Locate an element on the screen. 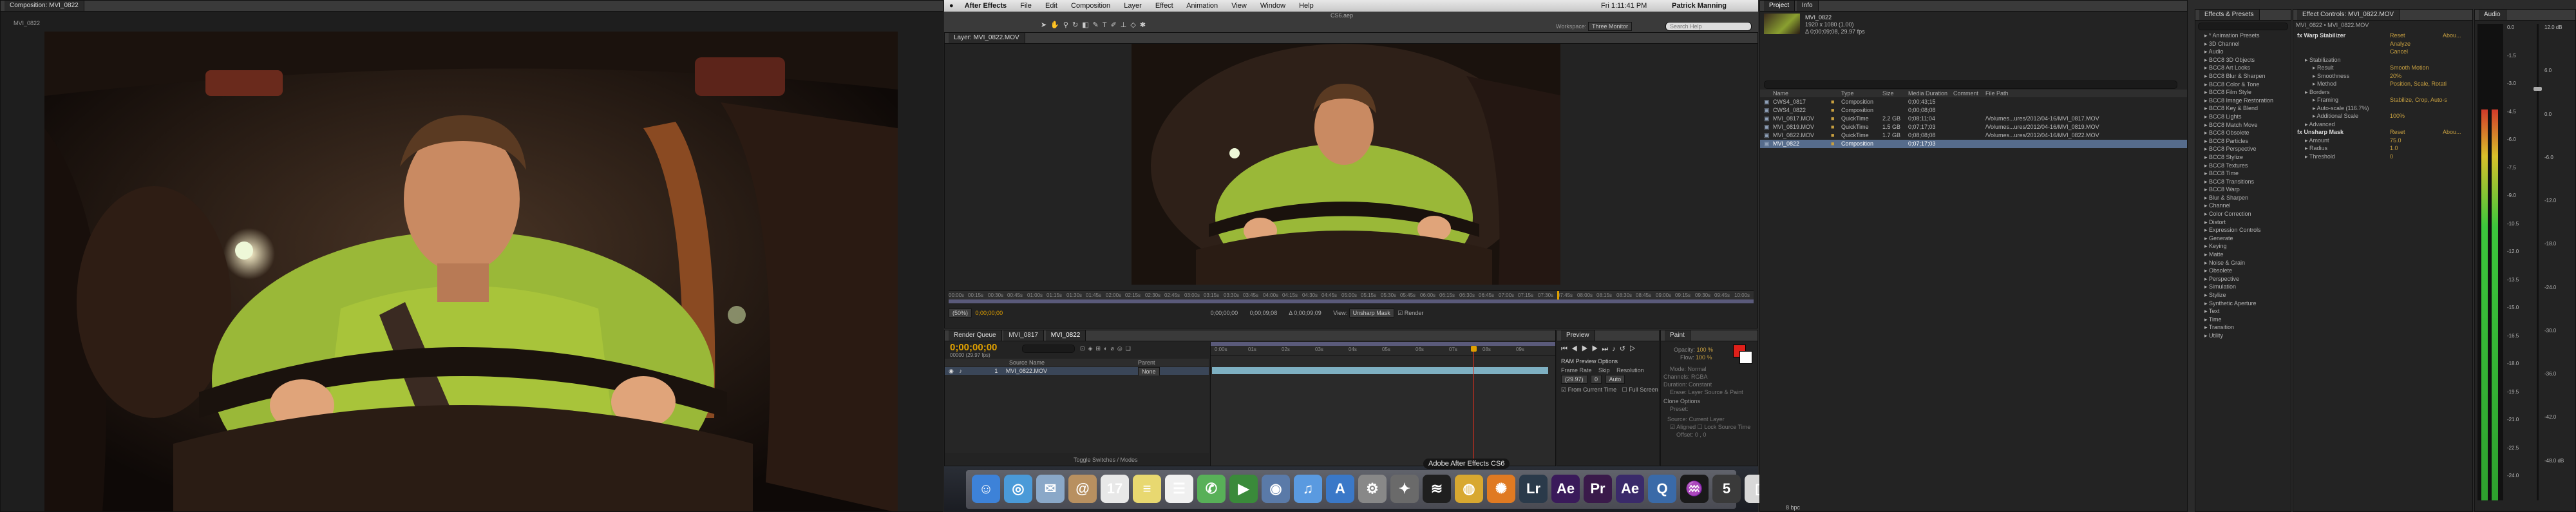  tab-render-queue: Render Queue is located at coordinates (975, 335).